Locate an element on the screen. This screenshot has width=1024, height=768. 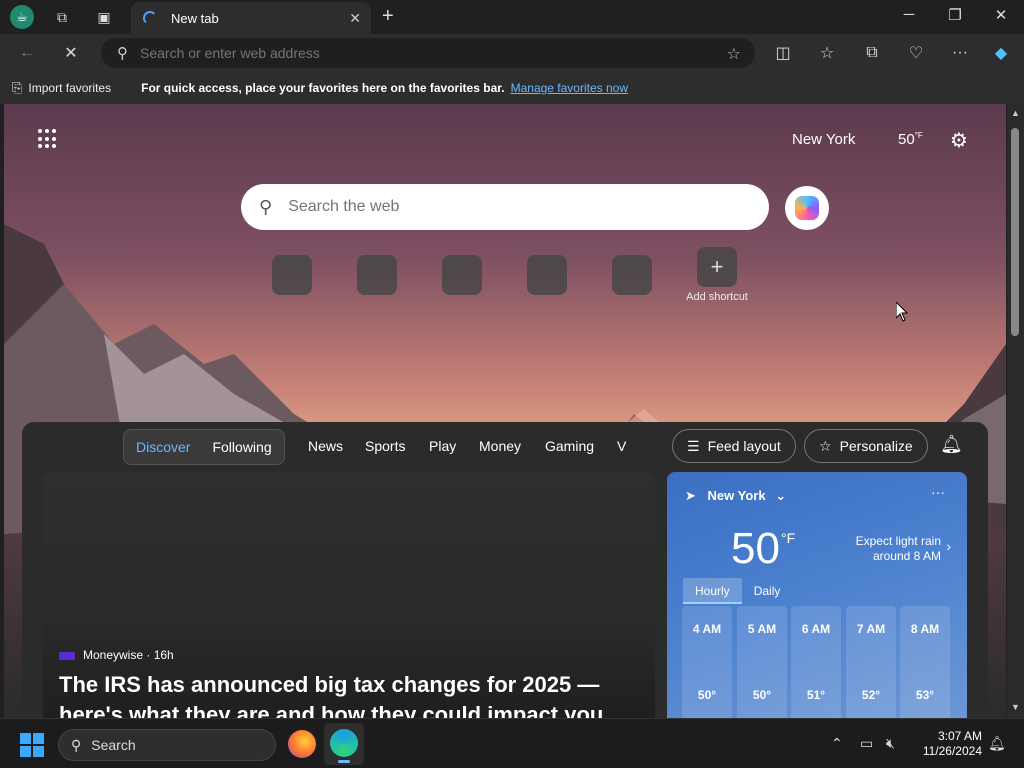
feed-nav-more: V is located at coordinates (621, 446).